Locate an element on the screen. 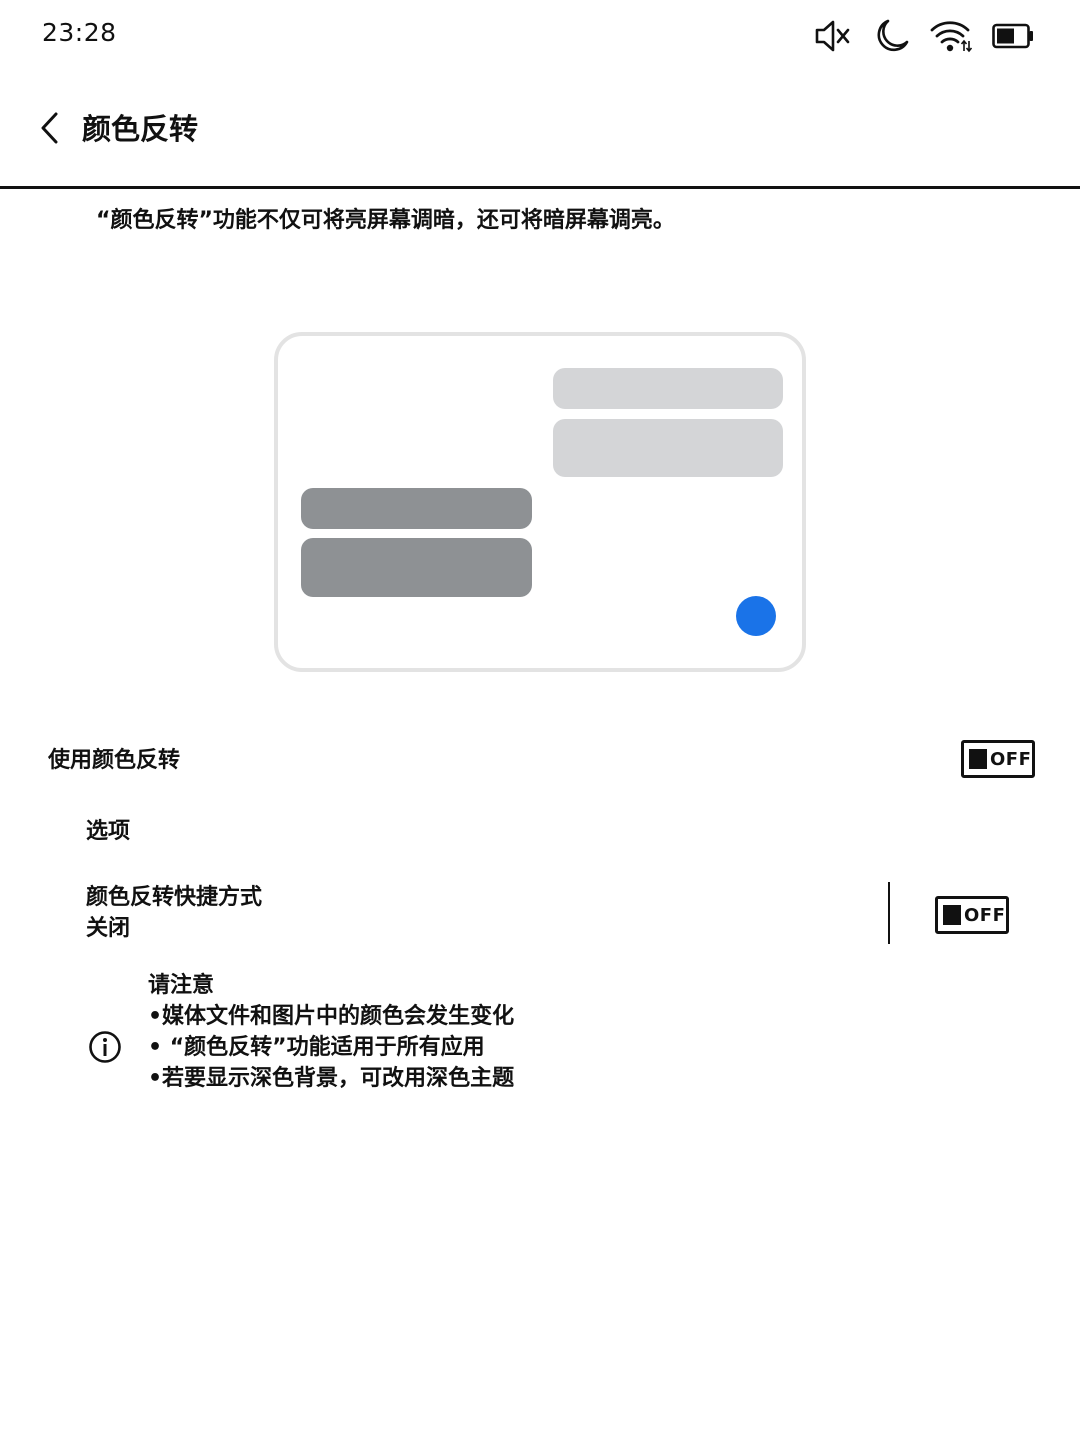 Image resolution: width=1080 pixels, height=1435 pixels. notice-item: • “颜色反转”功能适用于所有应用 is located at coordinates (316, 1047).